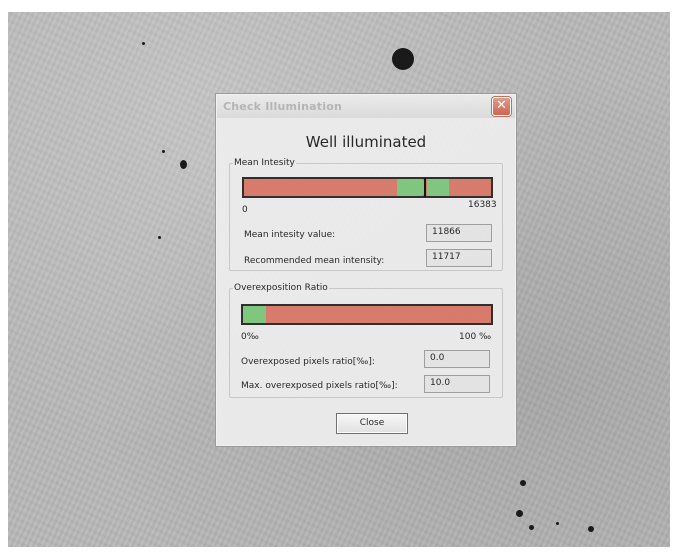 This screenshot has width=679, height=555. Describe the element at coordinates (459, 233) in the screenshot. I see `mean-intensity-value: 11866` at that location.